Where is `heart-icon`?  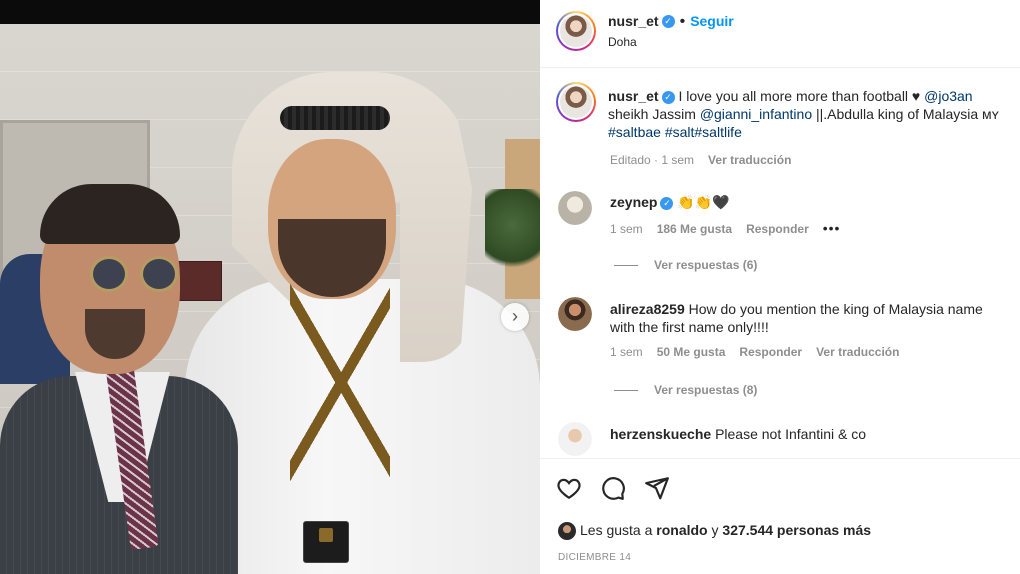
heart-icon is located at coordinates (569, 488).